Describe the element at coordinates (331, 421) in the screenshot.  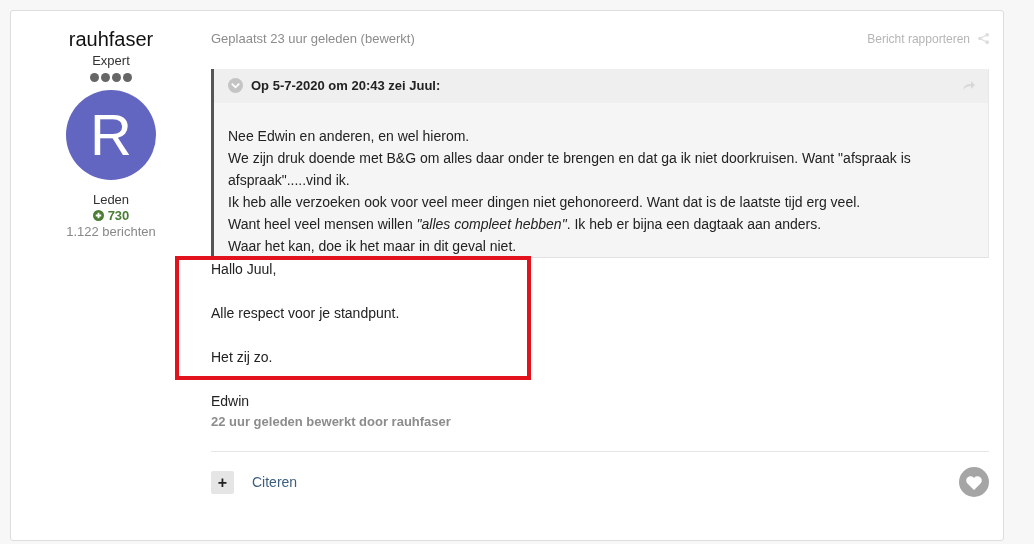
I see `edit-note: 22 uur geleden bewerkt door rauhfaser` at that location.